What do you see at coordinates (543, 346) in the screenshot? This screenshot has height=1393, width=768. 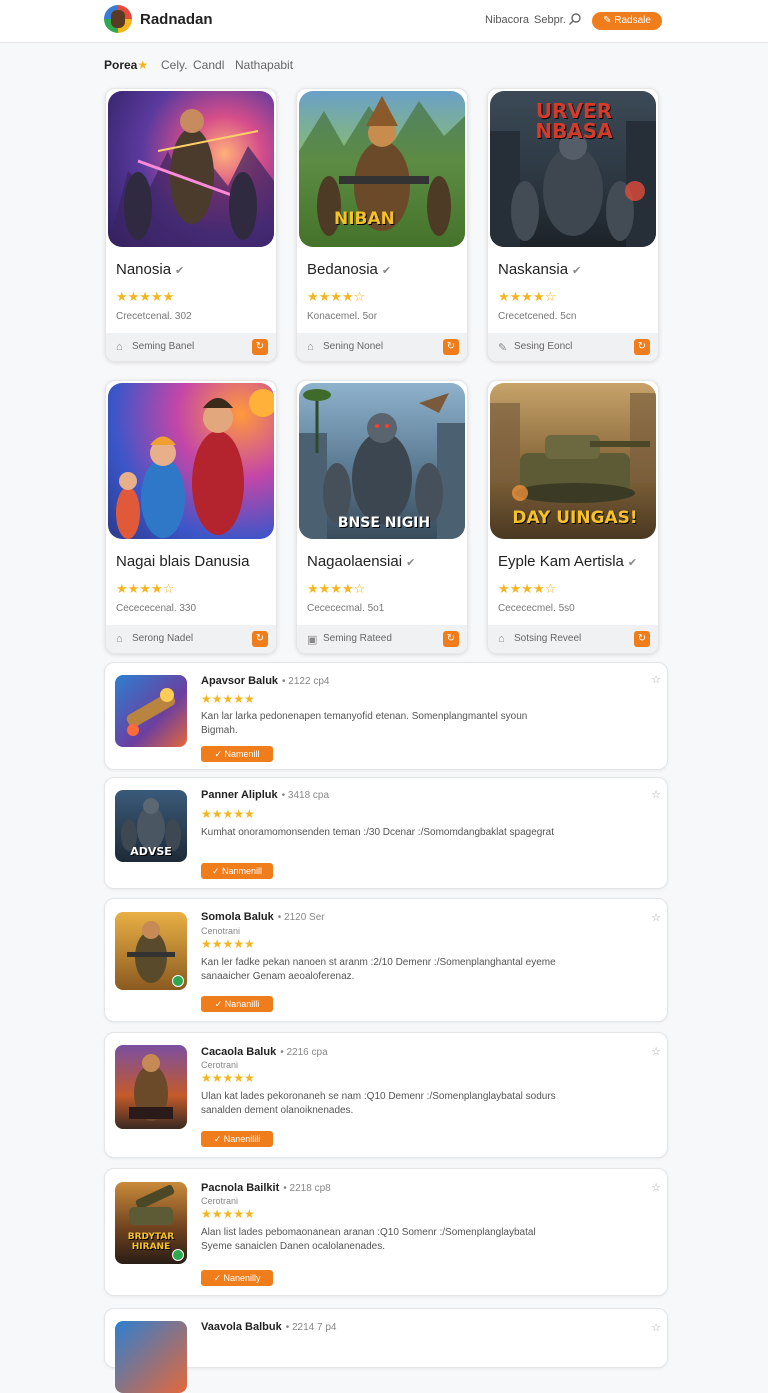 I see `card-footer-label: Sesing Eoncl` at bounding box center [543, 346].